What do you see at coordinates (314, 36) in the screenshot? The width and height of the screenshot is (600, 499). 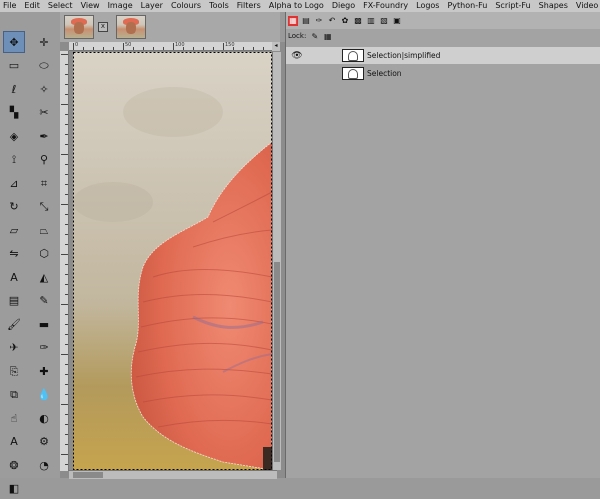 I see `lock-pixels-icon: ✎` at bounding box center [314, 36].